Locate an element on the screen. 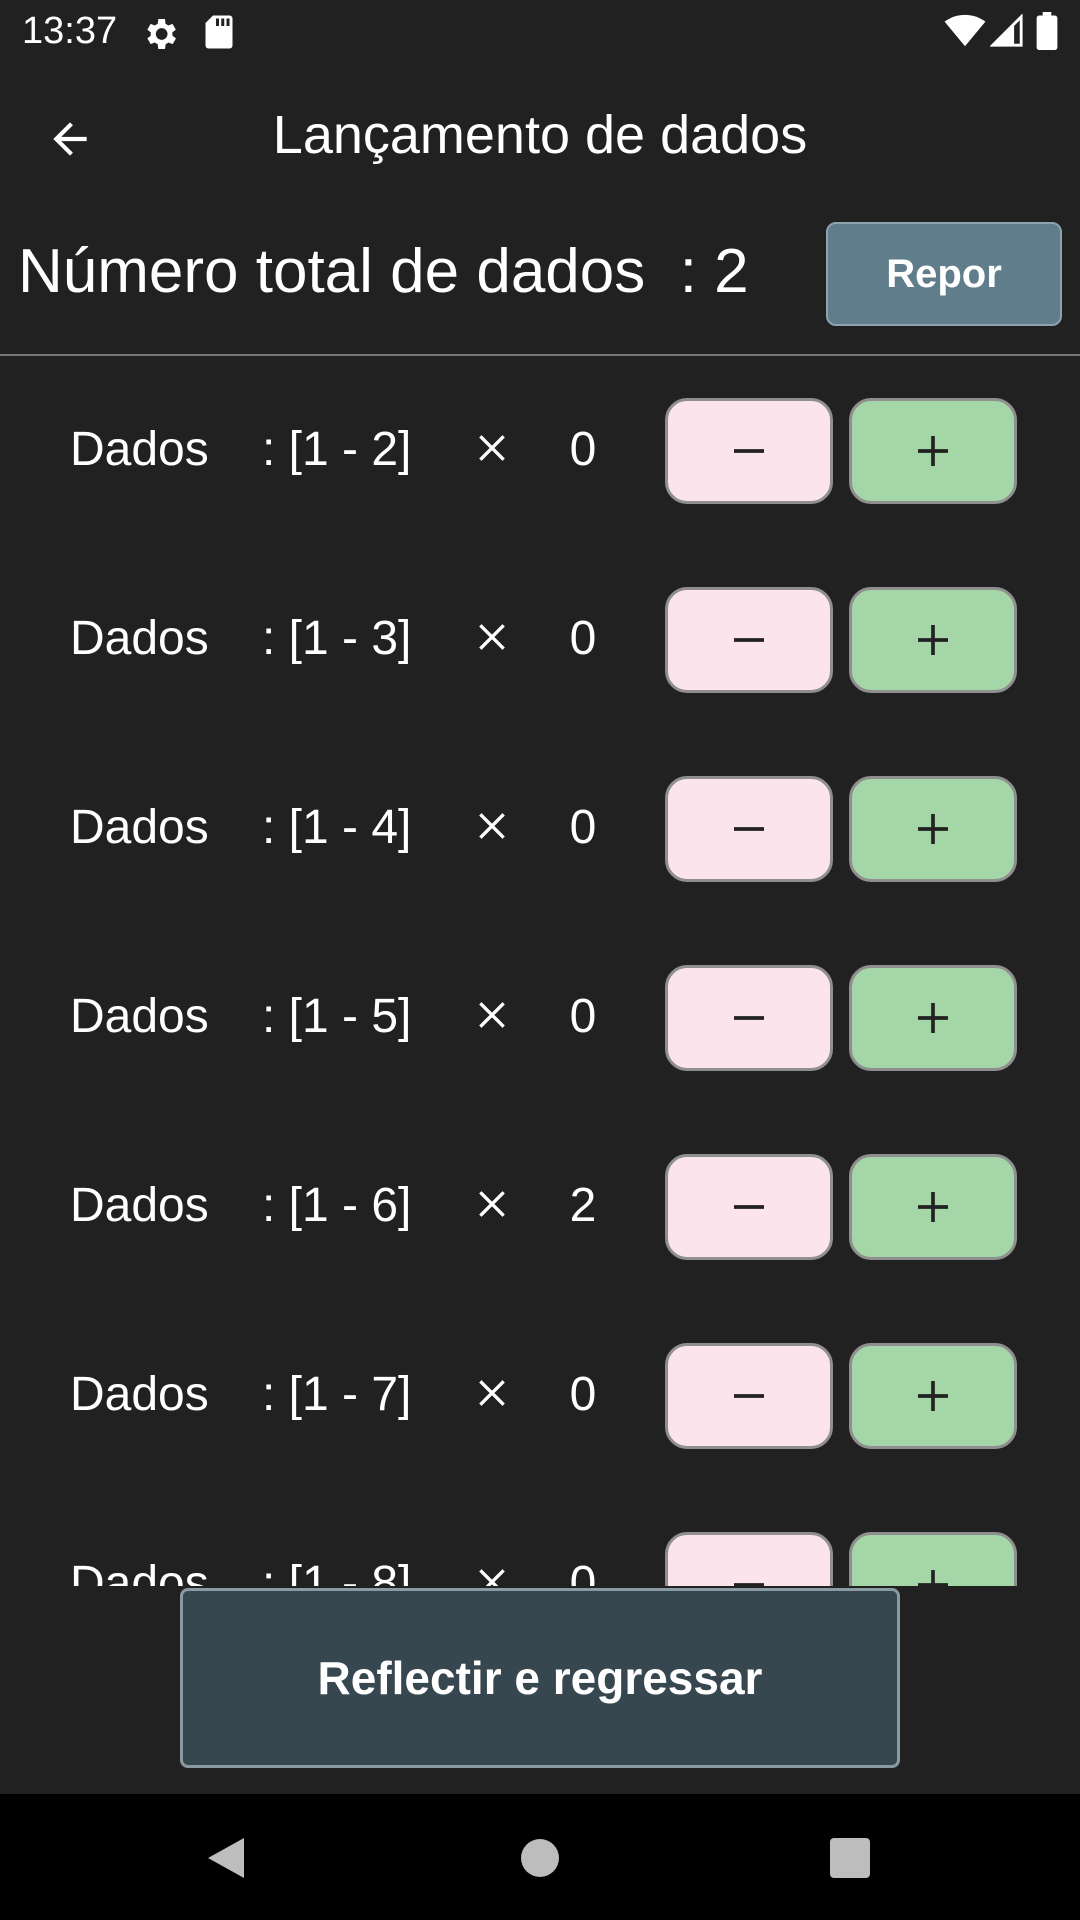 The width and height of the screenshot is (1080, 1920). dice-range: : [1 - 4] is located at coordinates (337, 827).